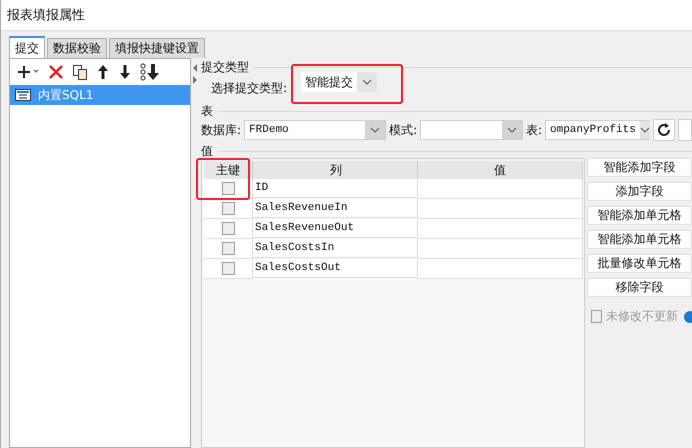 This screenshot has height=448, width=692. Describe the element at coordinates (195, 74) in the screenshot. I see `splitter-arrows-icon` at that location.